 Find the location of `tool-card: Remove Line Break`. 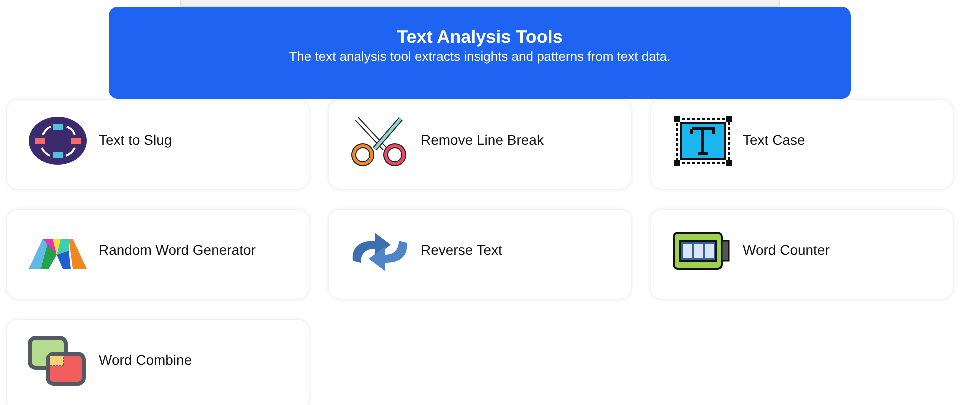

tool-card: Remove Line Break is located at coordinates (480, 144).